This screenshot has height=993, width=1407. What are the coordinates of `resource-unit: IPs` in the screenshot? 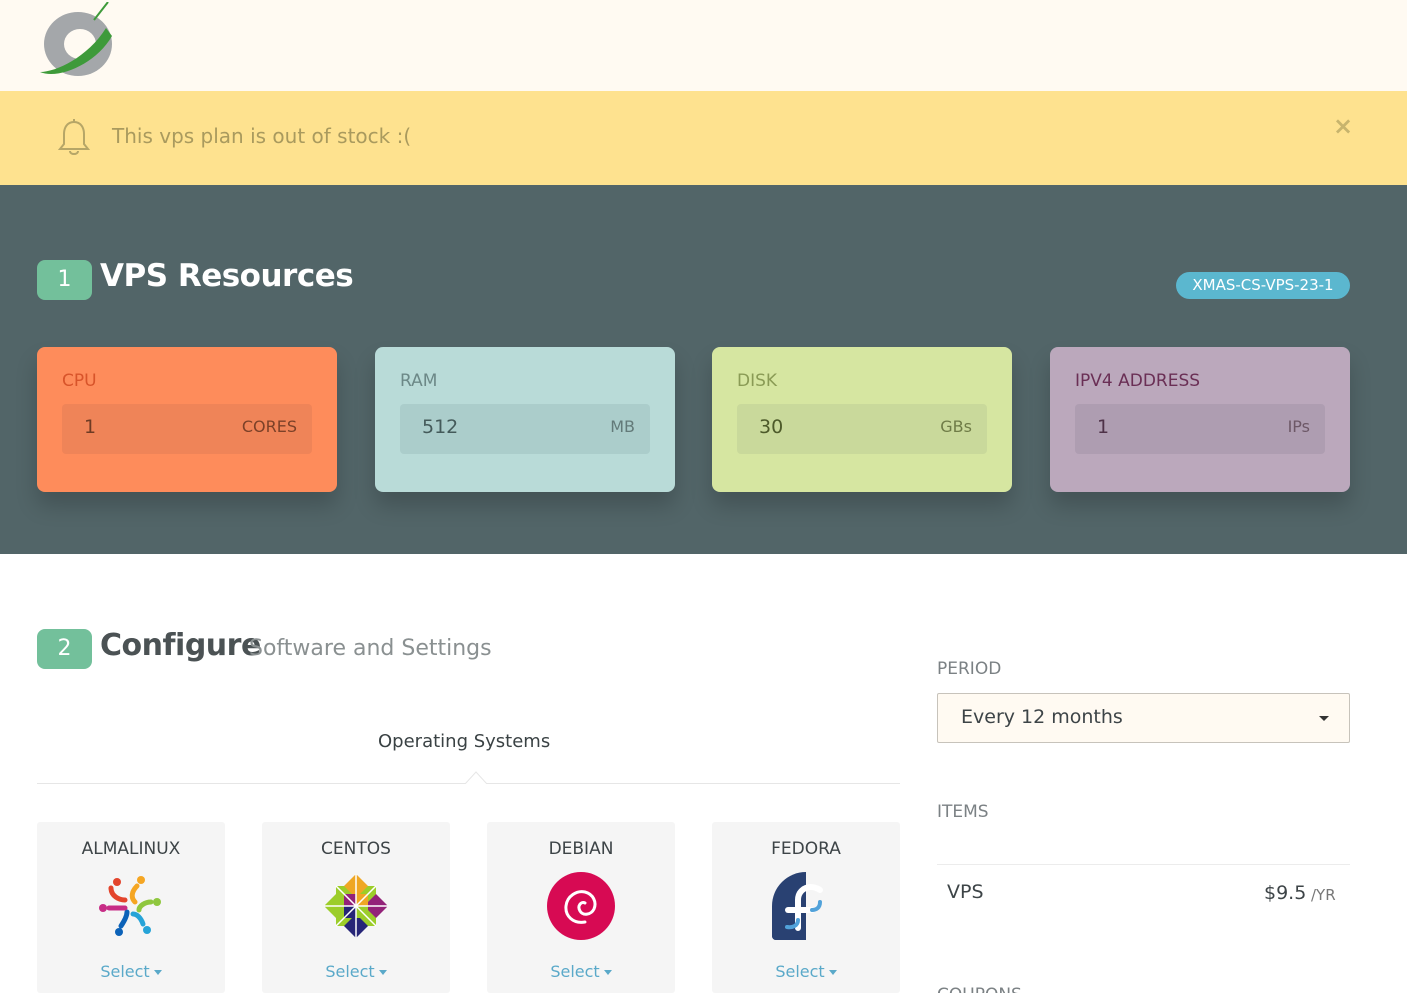 It's located at (1298, 426).